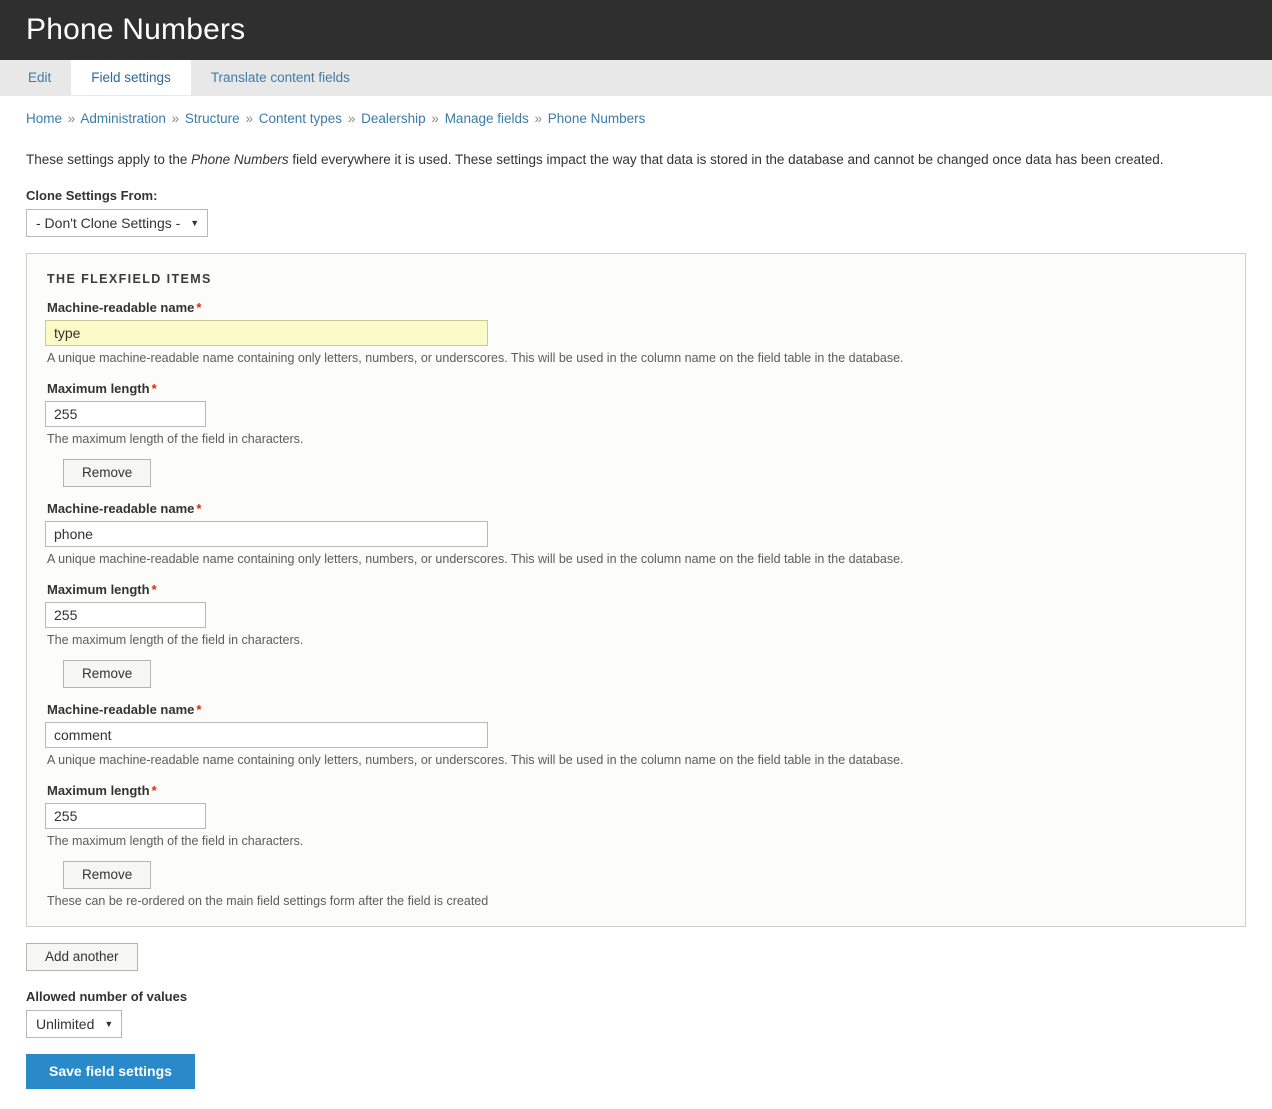  Describe the element at coordinates (300, 118) in the screenshot. I see `breadcrumb-item-content-types: Content types` at that location.